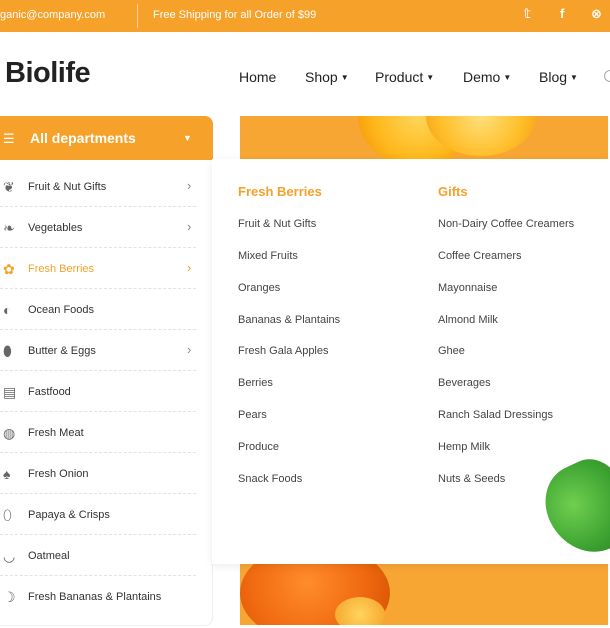 The image size is (610, 628). What do you see at coordinates (464, 383) in the screenshot?
I see `mega-link: Beverages` at bounding box center [464, 383].